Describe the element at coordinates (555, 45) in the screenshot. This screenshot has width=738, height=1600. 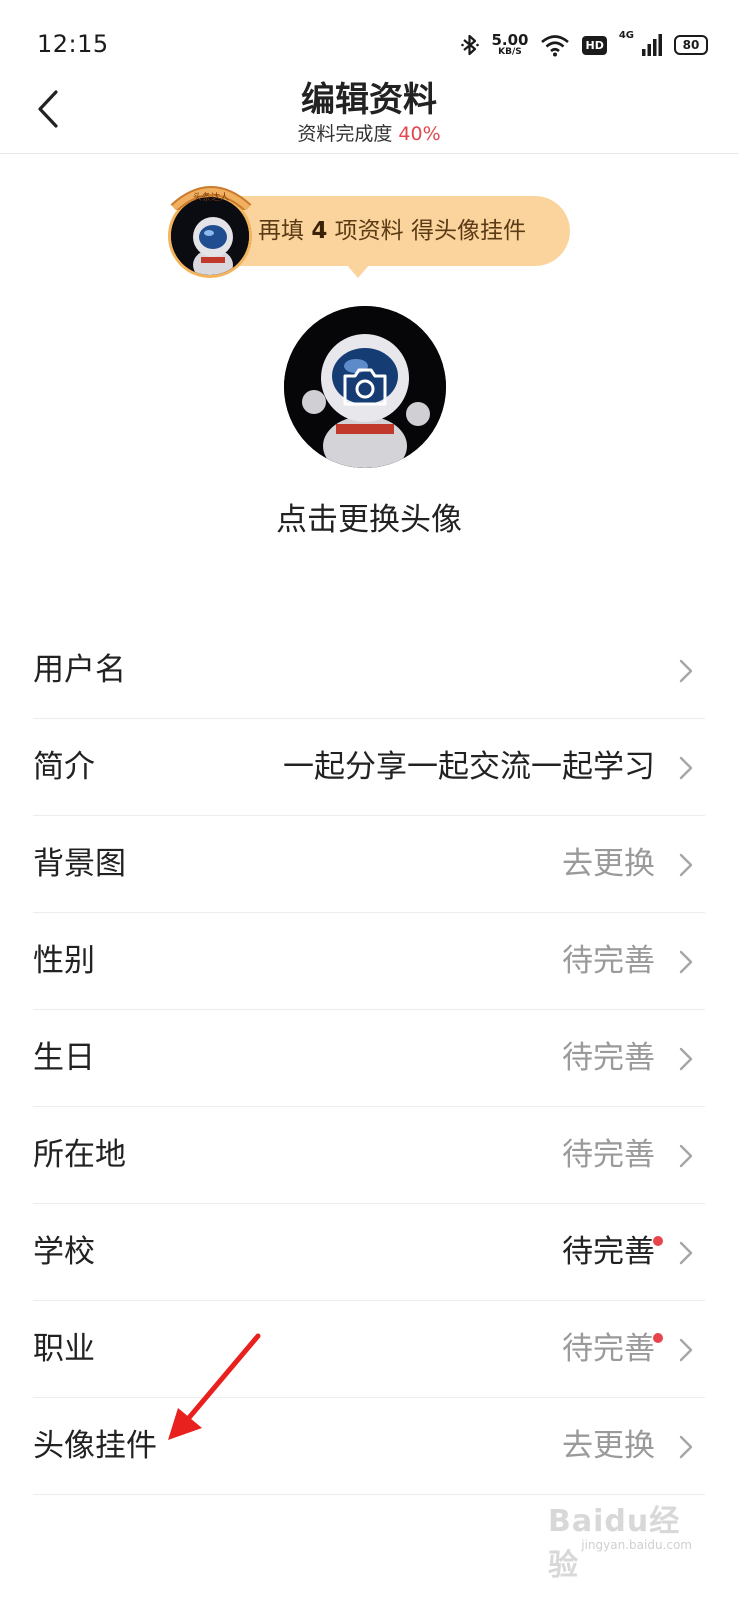
I see `wifi-icon` at that location.